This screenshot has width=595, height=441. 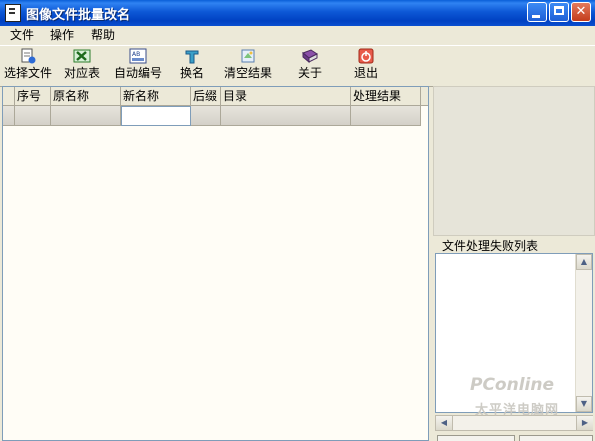 What do you see at coordinates (584, 423) in the screenshot?
I see `scroll-right-icon: ▶` at bounding box center [584, 423].